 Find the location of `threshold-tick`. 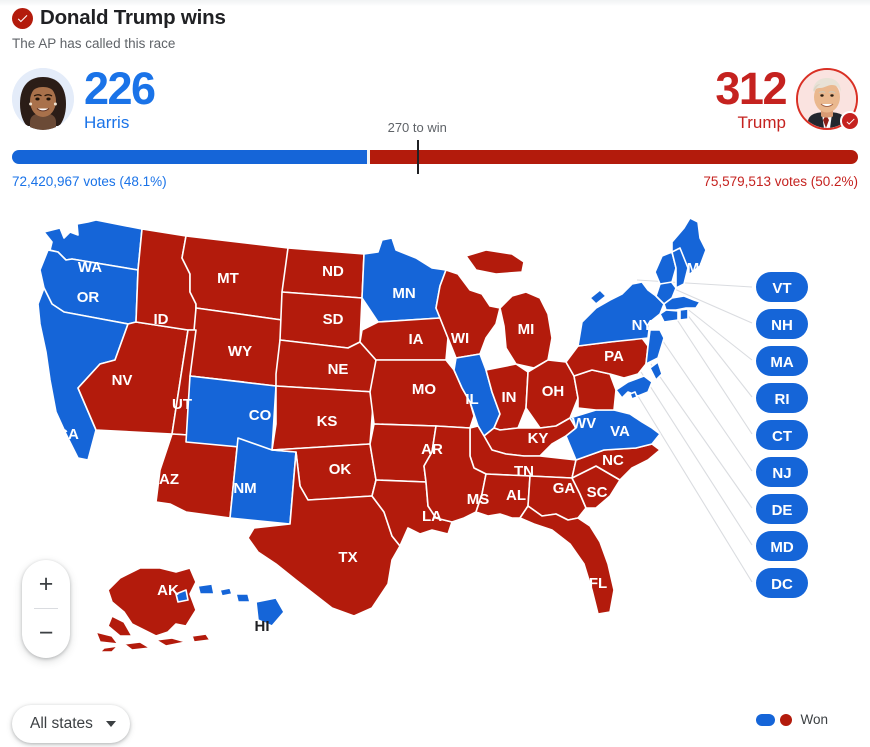

threshold-tick is located at coordinates (418, 157).